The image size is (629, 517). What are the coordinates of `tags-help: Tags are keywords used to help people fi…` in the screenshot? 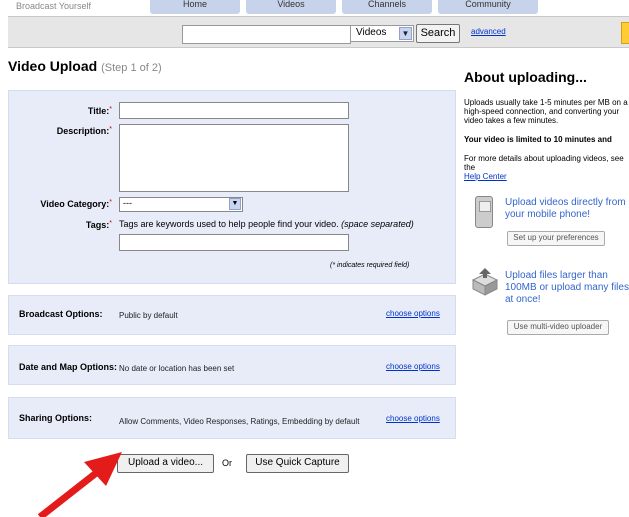 It's located at (266, 224).